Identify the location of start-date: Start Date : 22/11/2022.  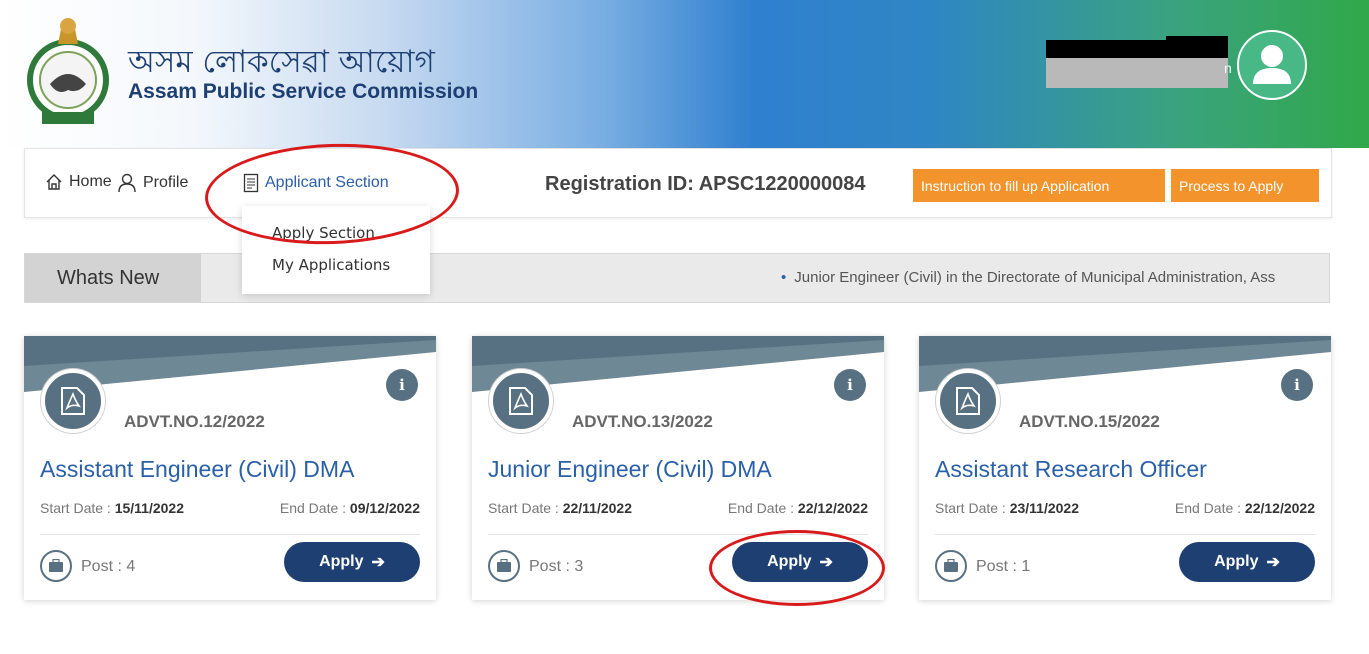
(560, 508).